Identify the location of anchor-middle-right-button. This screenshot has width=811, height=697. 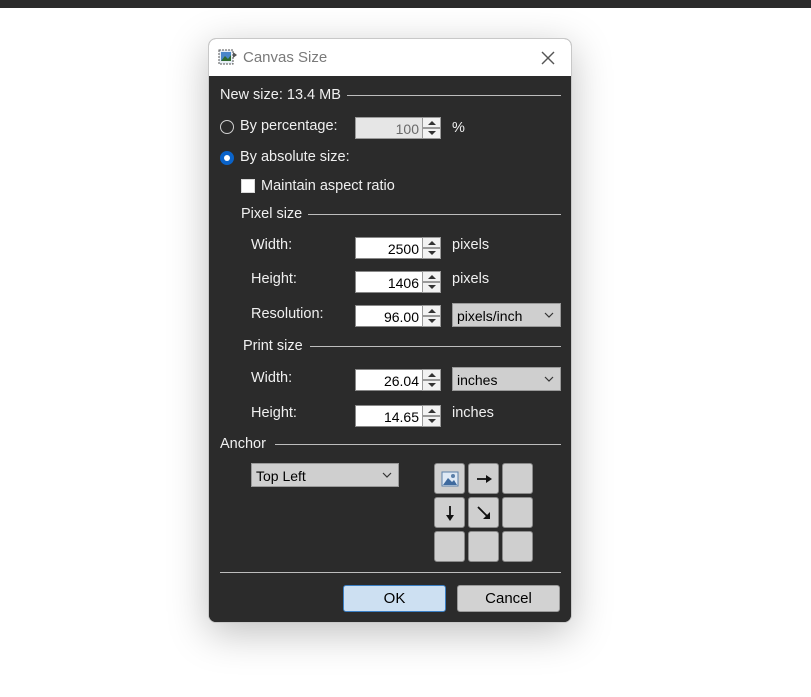
(517, 512).